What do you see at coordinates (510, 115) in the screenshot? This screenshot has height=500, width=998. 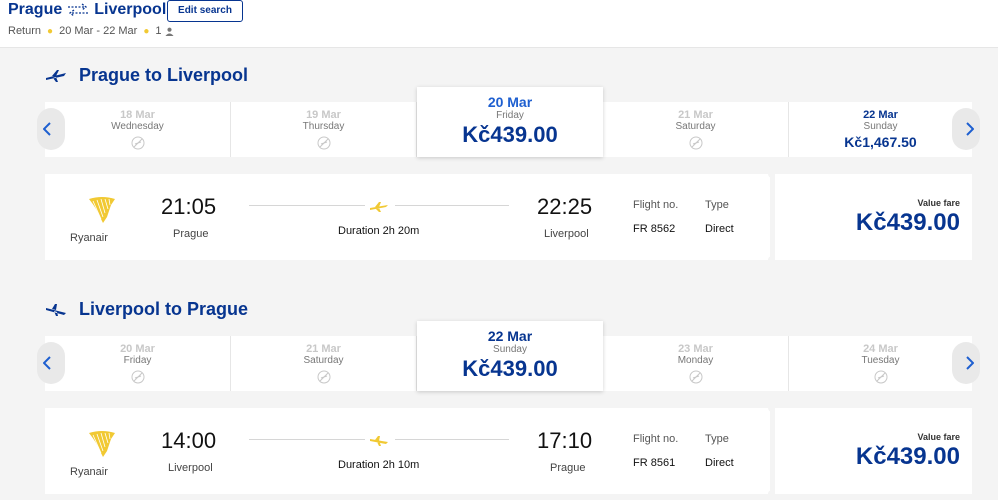 I see `selected-weekday-label: Friday` at bounding box center [510, 115].